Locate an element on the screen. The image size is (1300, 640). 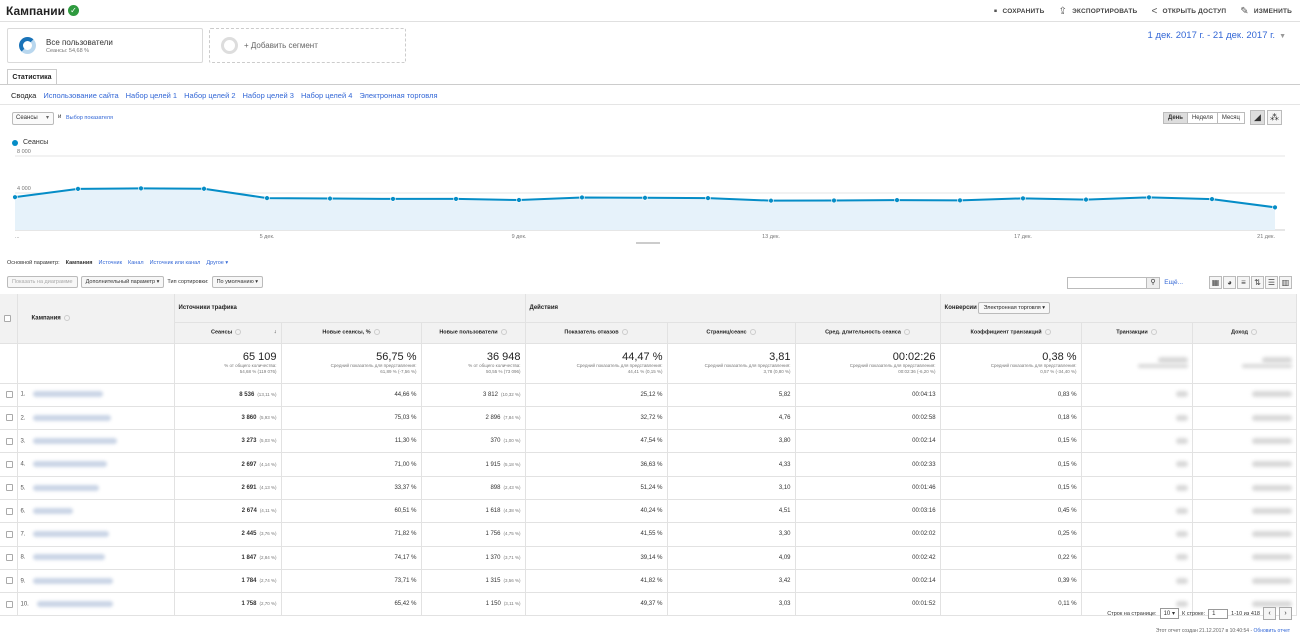
granularity-day: День is located at coordinates (1175, 118).